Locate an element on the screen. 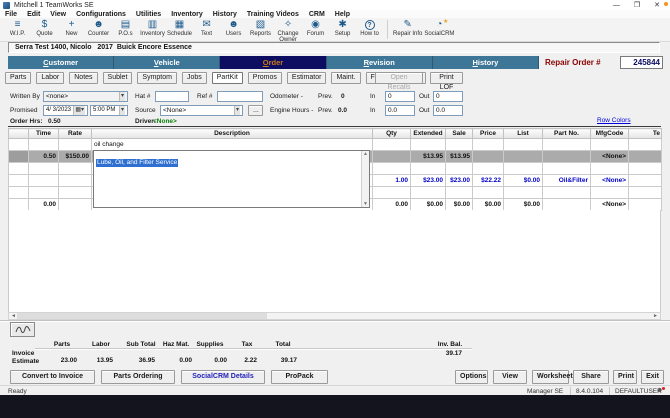 The height and width of the screenshot is (418, 670). col-header-rate: Rate is located at coordinates (75, 133).